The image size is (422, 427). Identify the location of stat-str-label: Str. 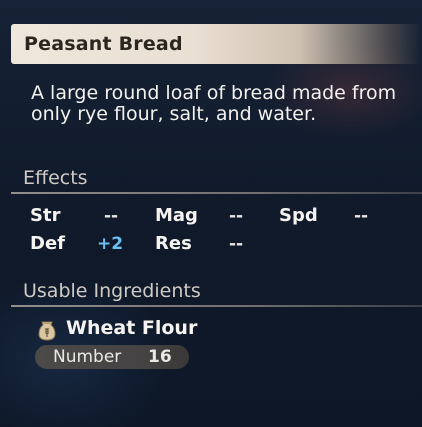
(45, 215).